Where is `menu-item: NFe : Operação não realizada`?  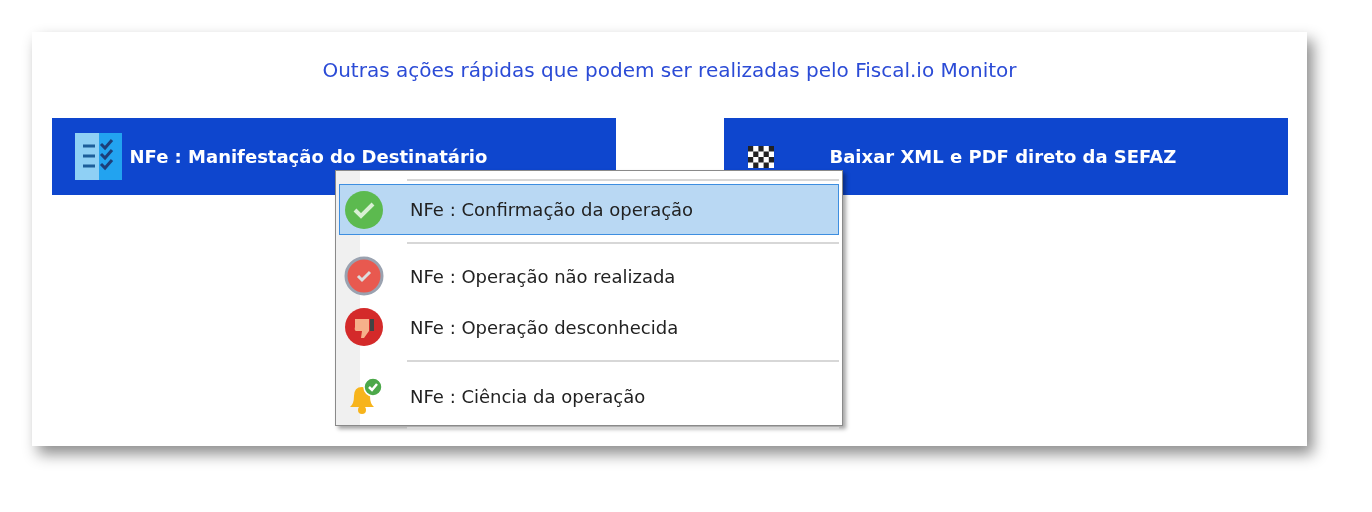
menu-item: NFe : Operação não realizada is located at coordinates (589, 276).